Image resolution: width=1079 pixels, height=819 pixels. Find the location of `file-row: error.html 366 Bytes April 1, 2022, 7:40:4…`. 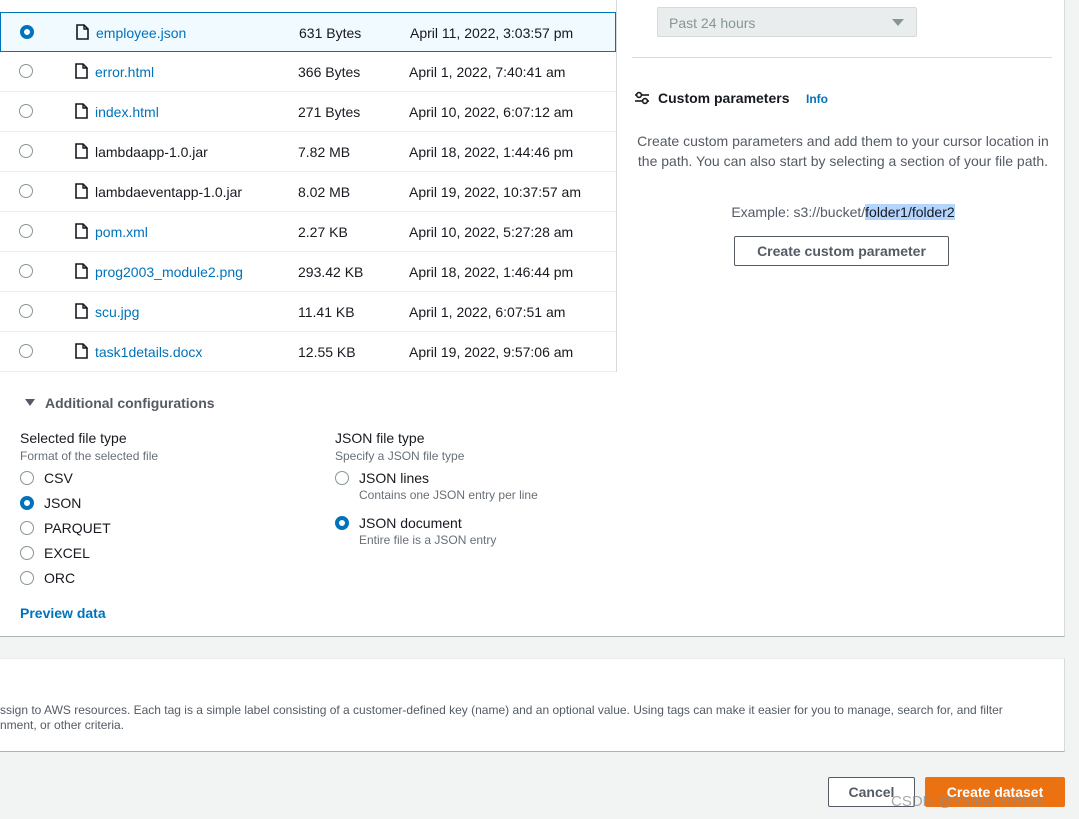

file-row: error.html 366 Bytes April 1, 2022, 7:40:4… is located at coordinates (308, 72).